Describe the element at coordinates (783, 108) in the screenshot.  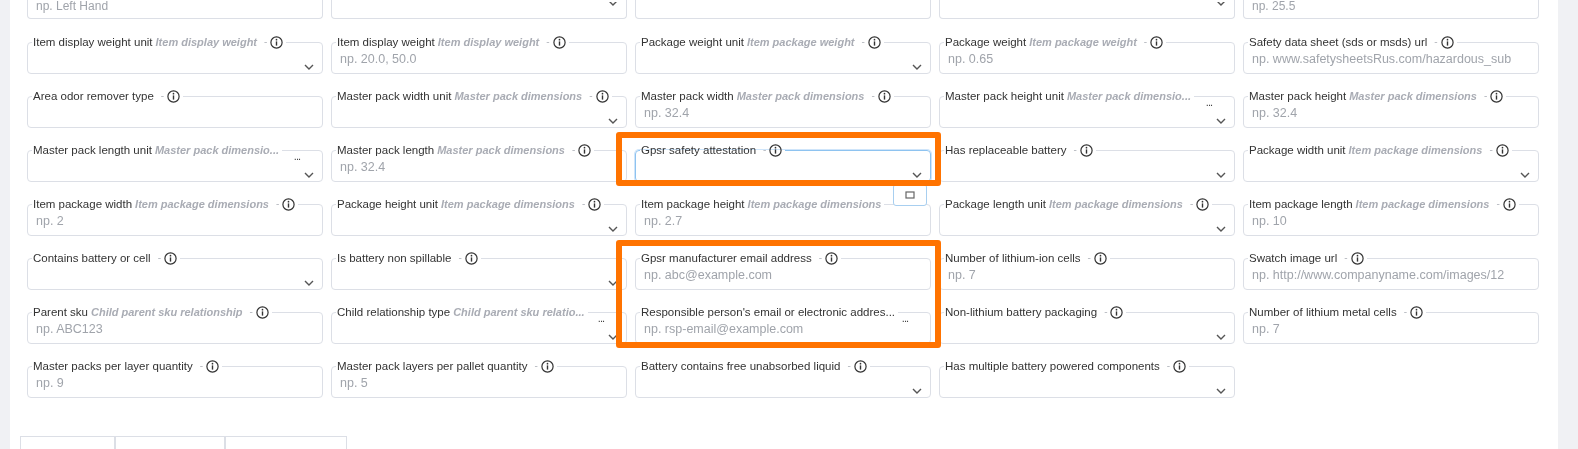
I see `text-field: Master pack width Master pack dimensions - np. 32.4` at that location.